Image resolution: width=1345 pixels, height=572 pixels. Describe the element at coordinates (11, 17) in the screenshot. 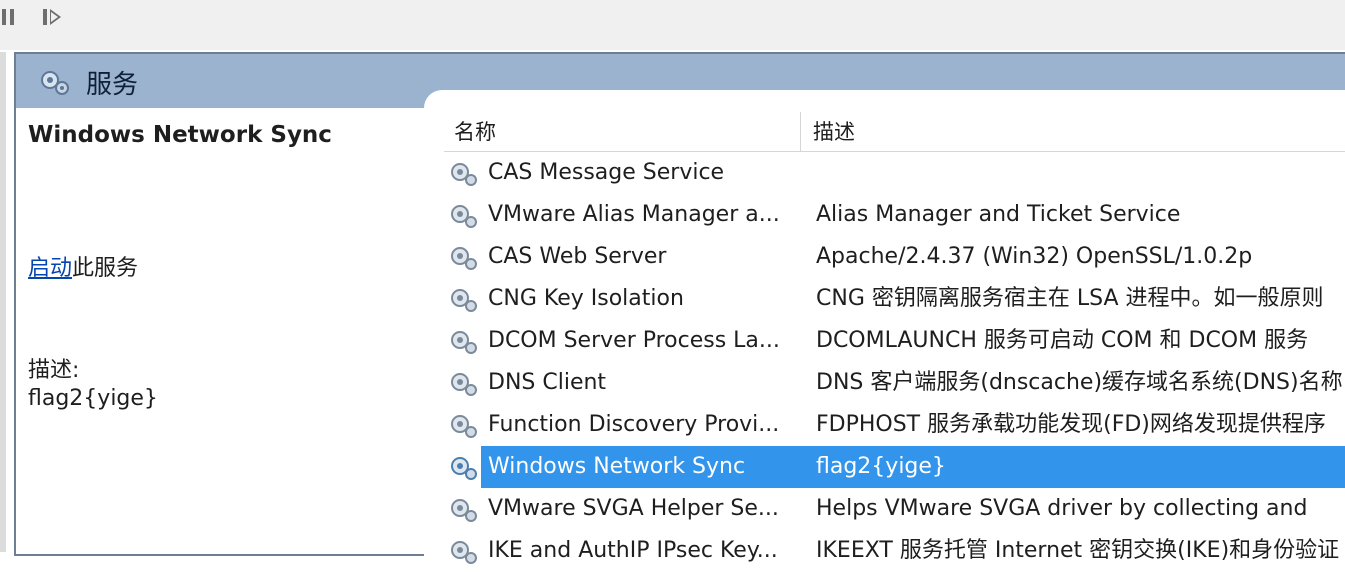

I see `pause-icon` at that location.